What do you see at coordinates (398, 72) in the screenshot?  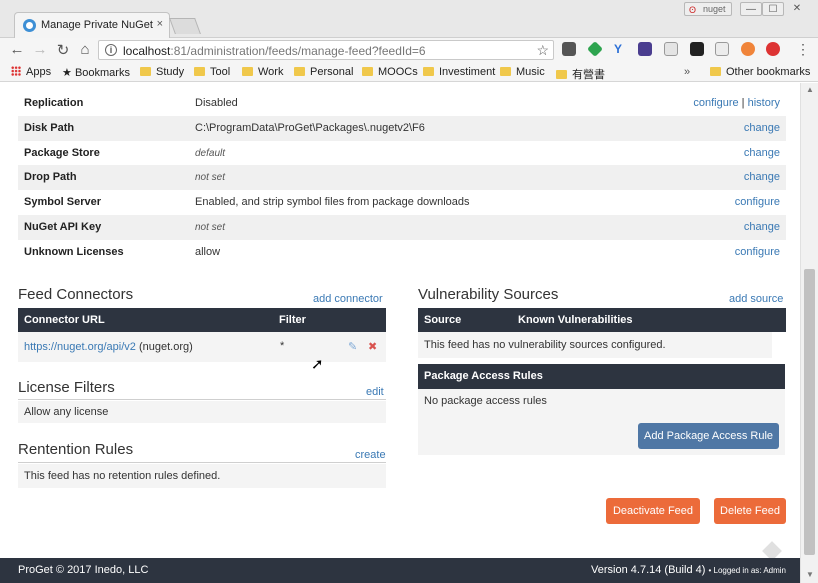 I see `bookmark-label: MOOCs` at bounding box center [398, 72].